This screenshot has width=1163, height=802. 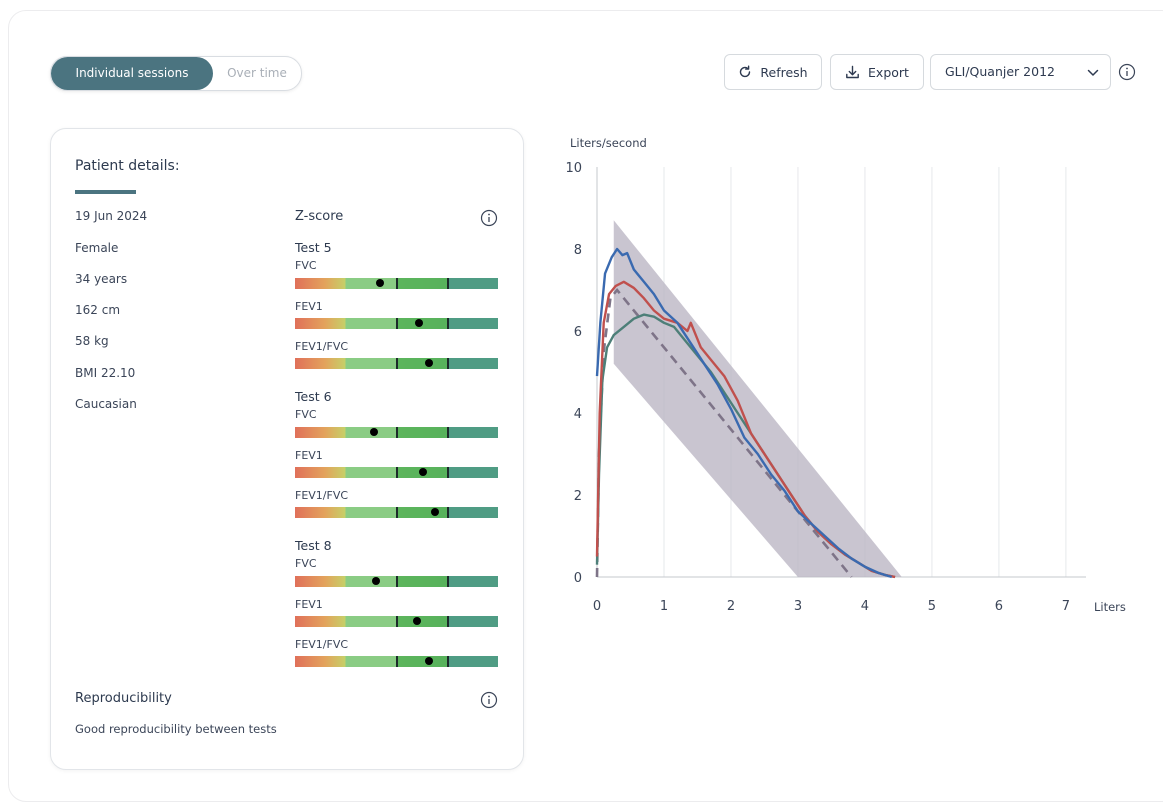 I want to click on test-8-heading: Test 8, so click(x=313, y=545).